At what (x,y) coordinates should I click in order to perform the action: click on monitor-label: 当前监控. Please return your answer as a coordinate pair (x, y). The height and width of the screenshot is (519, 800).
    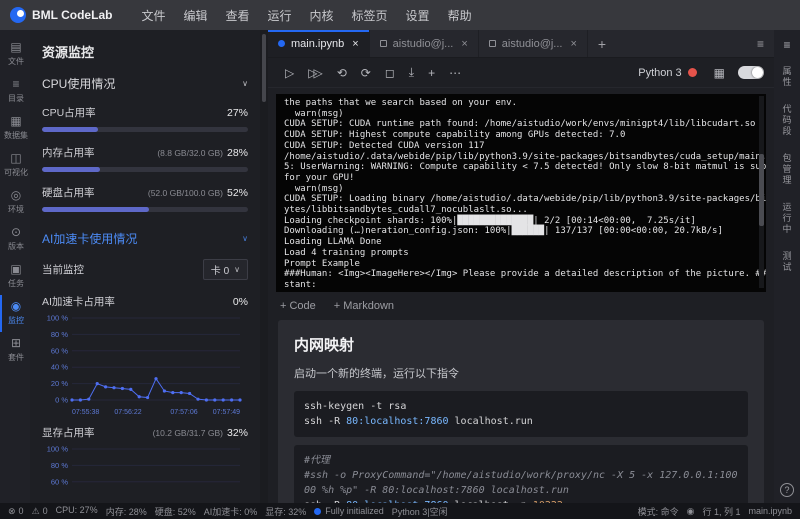
    Looking at the image, I should click on (63, 270).